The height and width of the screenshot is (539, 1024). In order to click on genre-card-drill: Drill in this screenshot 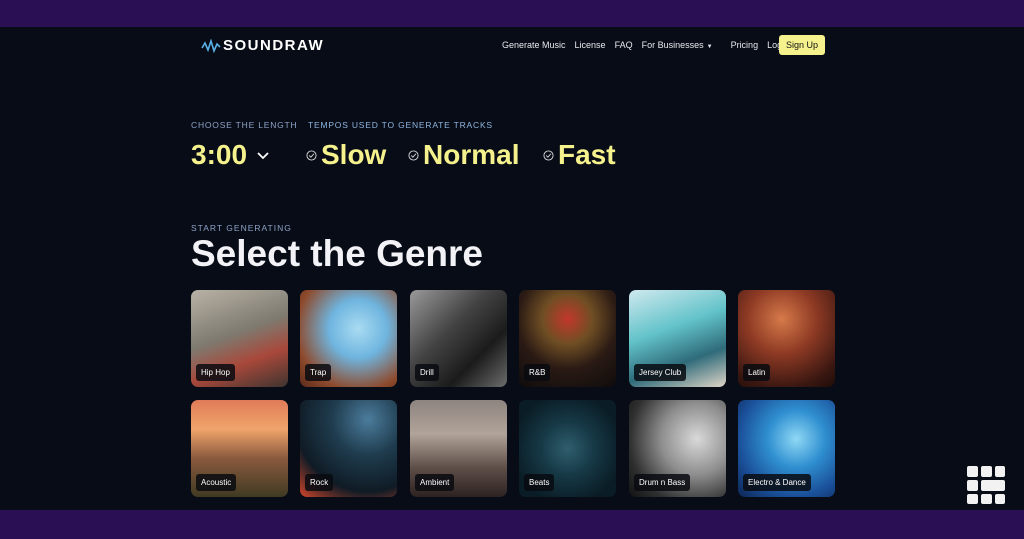, I will do `click(458, 338)`.